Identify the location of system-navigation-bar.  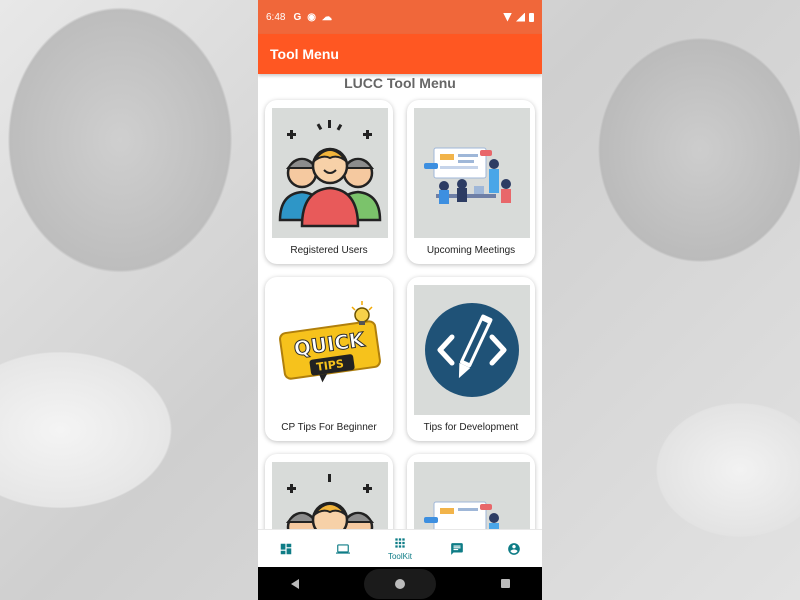
(400, 583).